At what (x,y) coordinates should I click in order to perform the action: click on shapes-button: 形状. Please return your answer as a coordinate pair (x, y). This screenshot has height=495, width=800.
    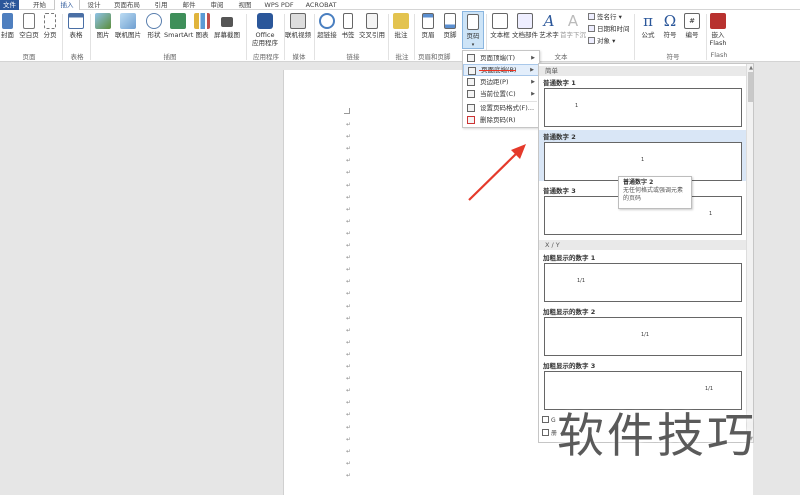
    Looking at the image, I should click on (154, 26).